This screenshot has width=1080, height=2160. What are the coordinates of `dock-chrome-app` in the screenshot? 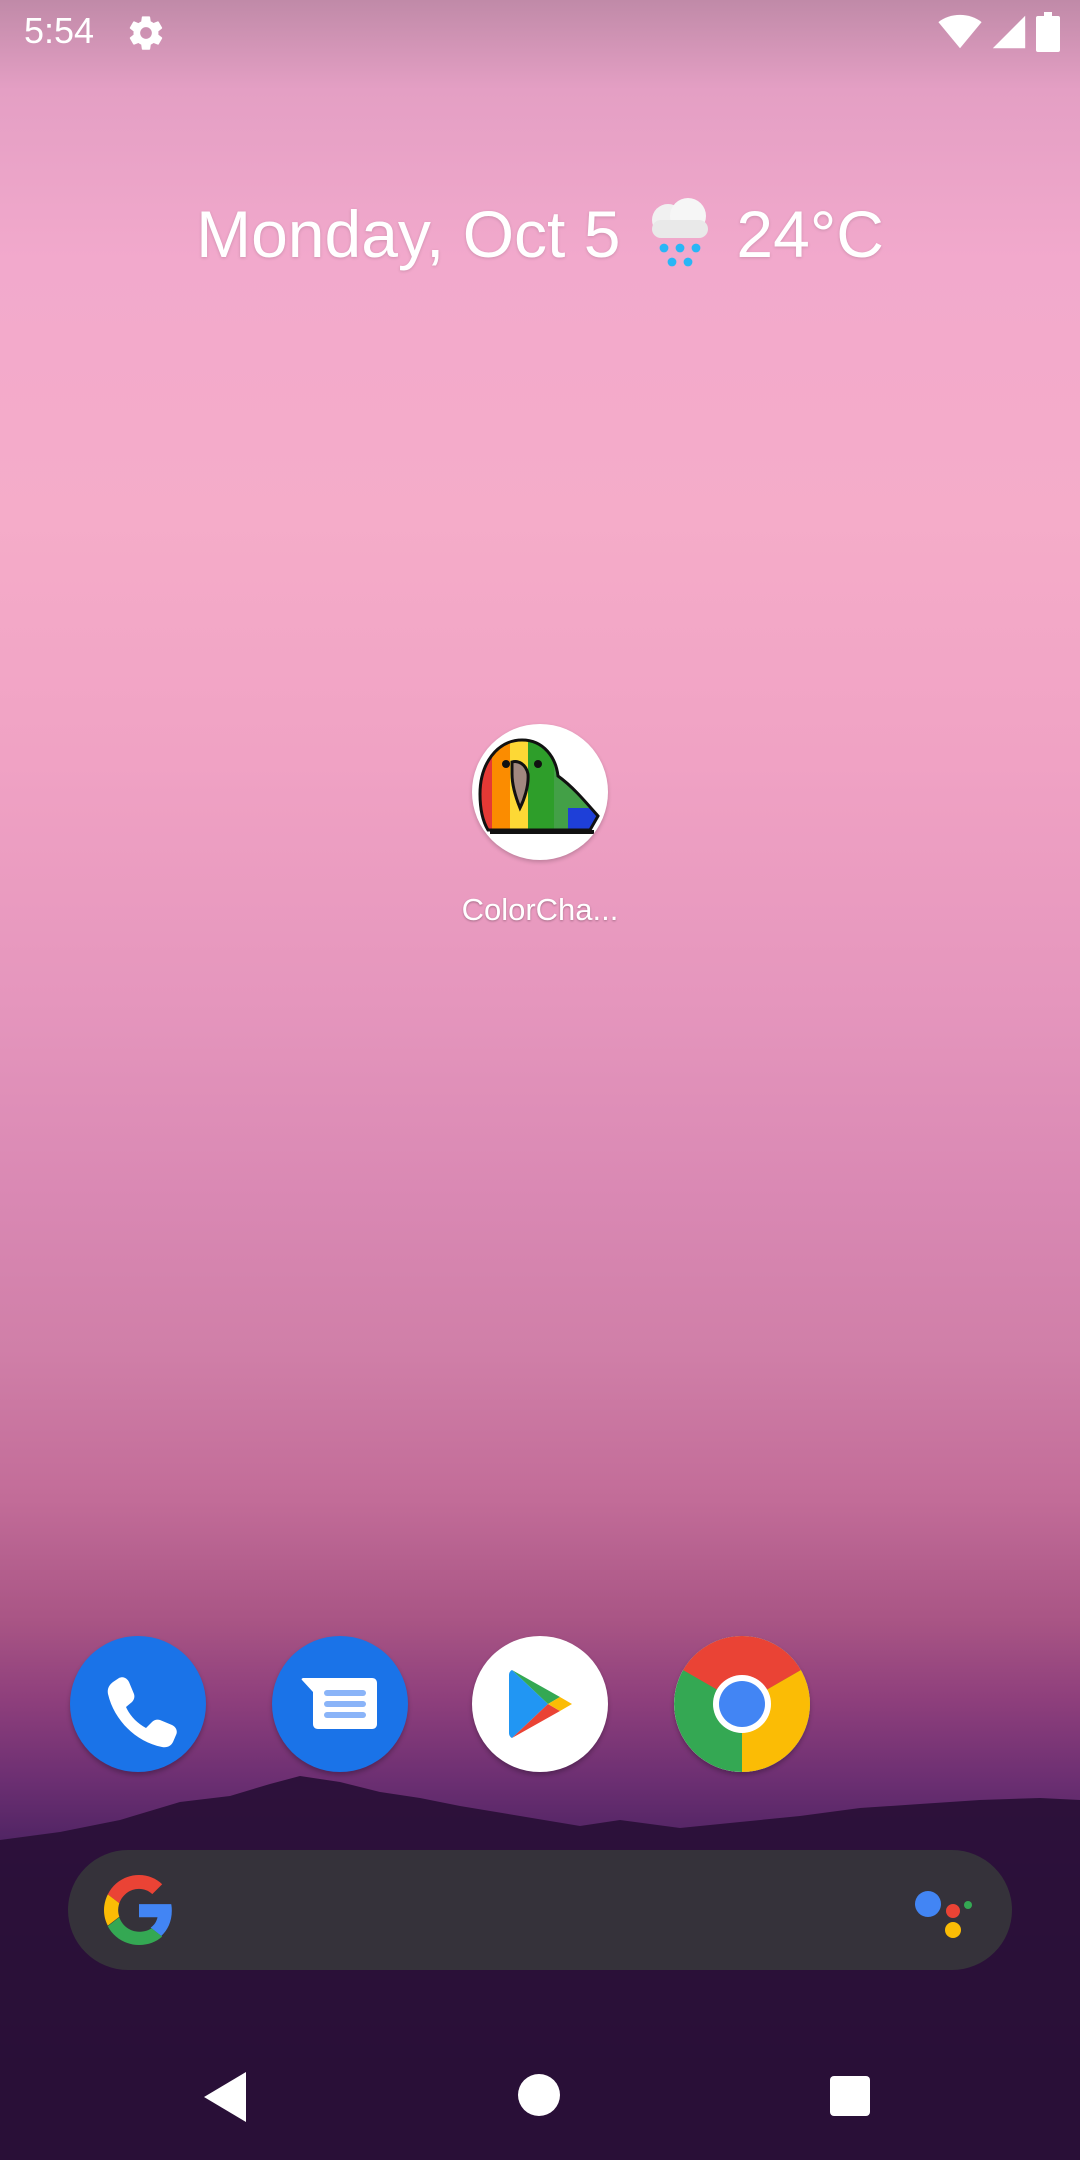 It's located at (742, 1704).